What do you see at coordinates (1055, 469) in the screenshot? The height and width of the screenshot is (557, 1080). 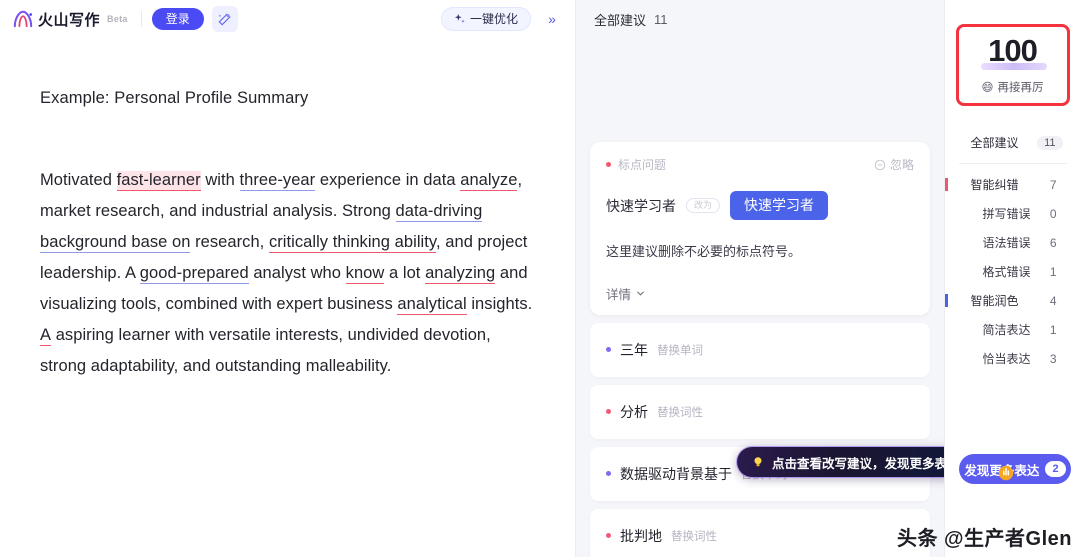 I see `discover-more-count: 2` at bounding box center [1055, 469].